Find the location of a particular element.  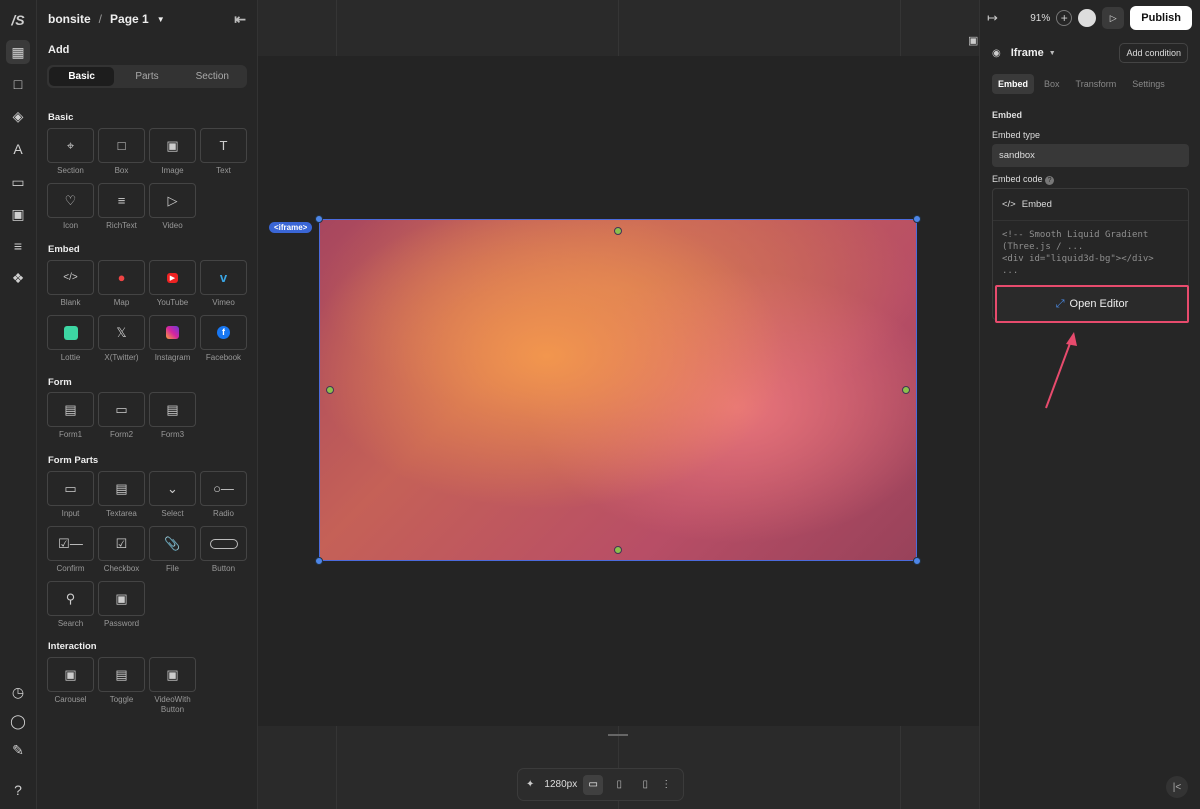

tile-toggle: ▤ Toggle is located at coordinates (121, 686).